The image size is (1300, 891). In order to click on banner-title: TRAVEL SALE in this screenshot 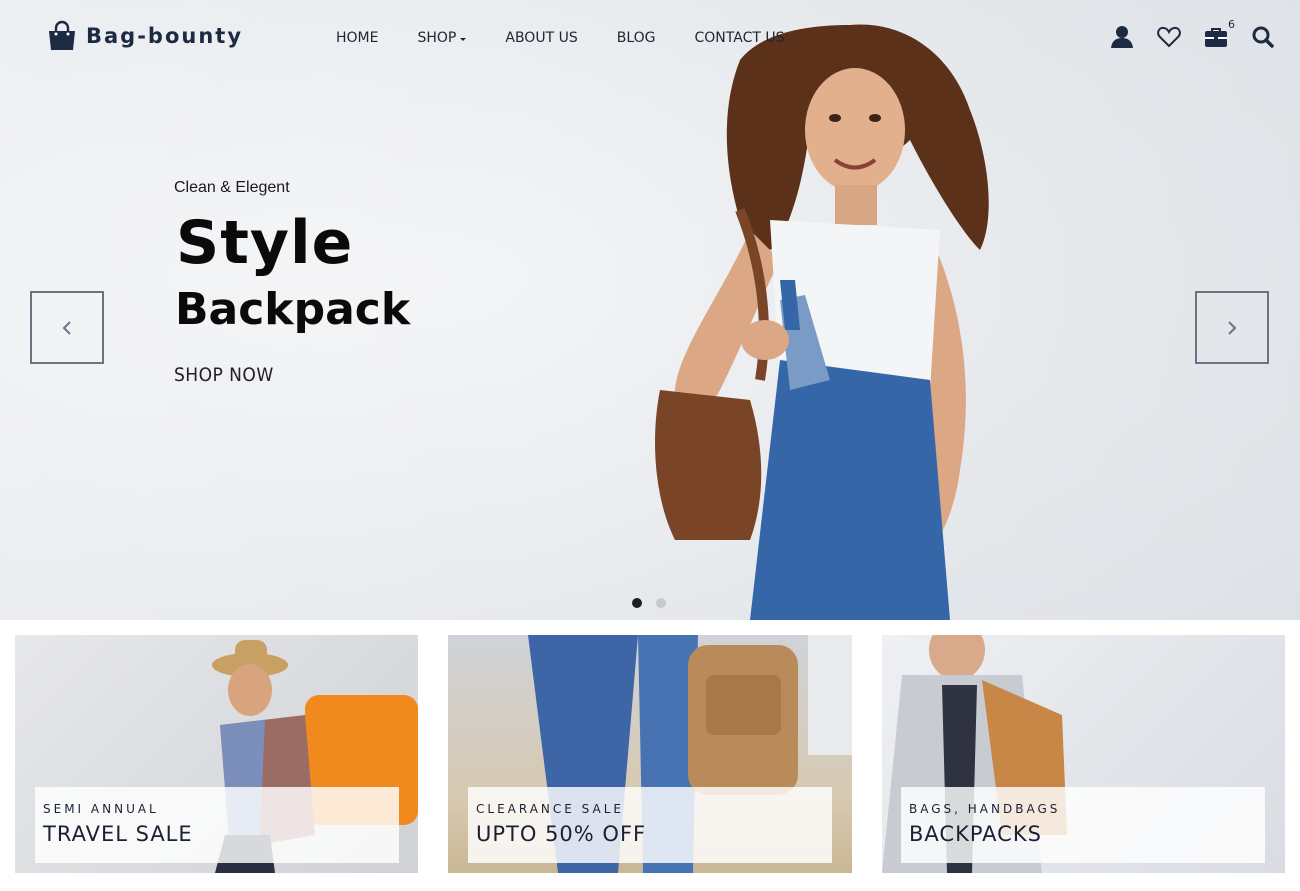, I will do `click(118, 834)`.